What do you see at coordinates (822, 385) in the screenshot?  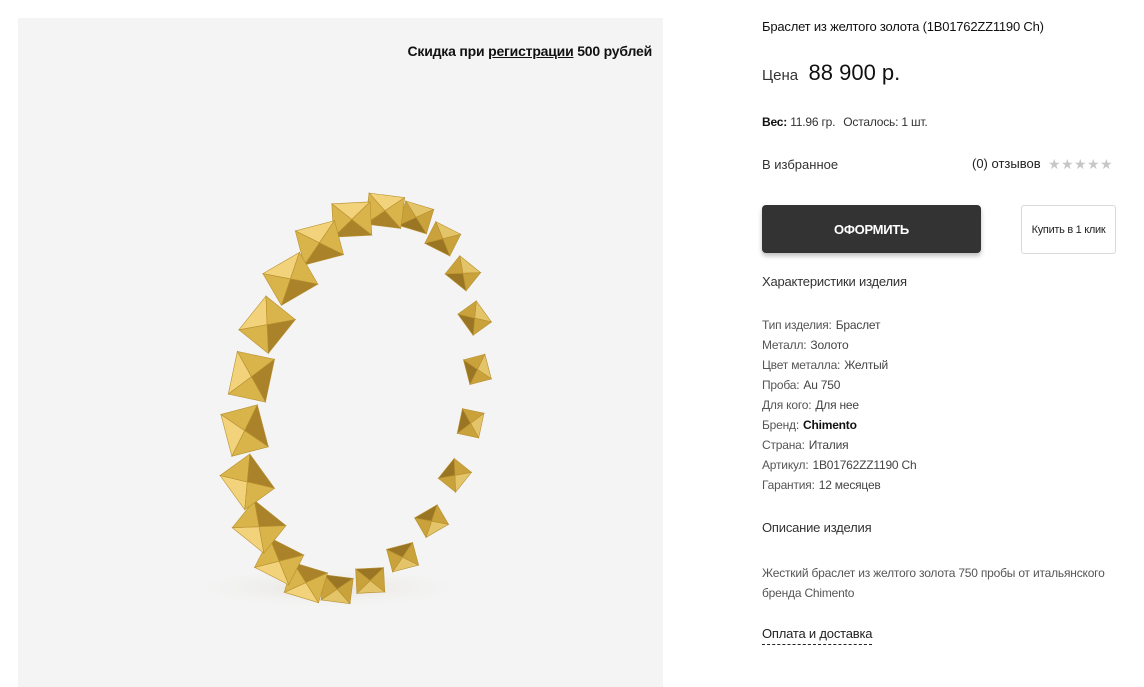 I see `spec-value: Au 750` at bounding box center [822, 385].